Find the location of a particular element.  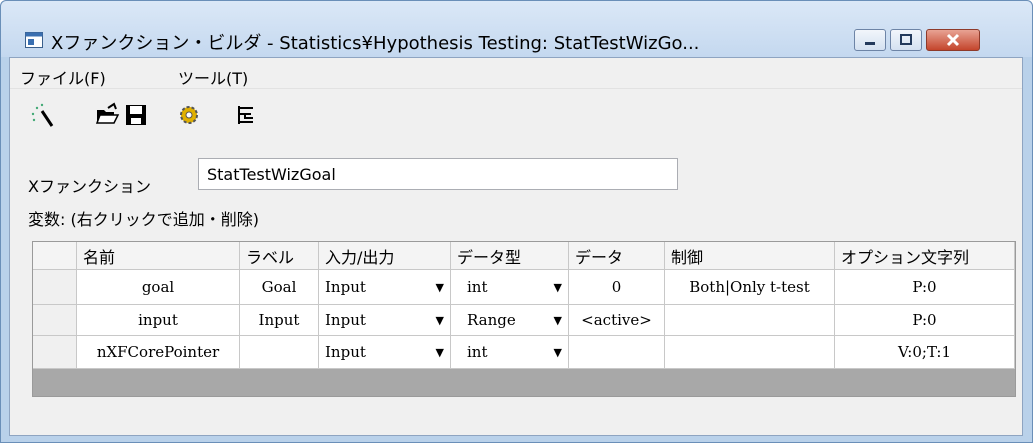

compile-button is located at coordinates (189, 115).